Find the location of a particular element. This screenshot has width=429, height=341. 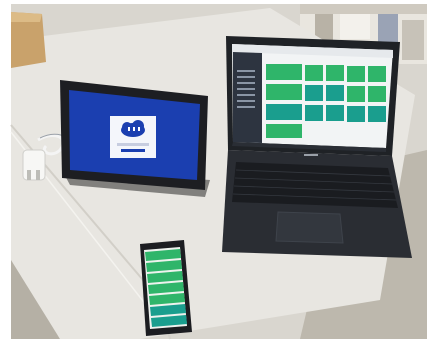

phone is located at coordinates (166, 288).